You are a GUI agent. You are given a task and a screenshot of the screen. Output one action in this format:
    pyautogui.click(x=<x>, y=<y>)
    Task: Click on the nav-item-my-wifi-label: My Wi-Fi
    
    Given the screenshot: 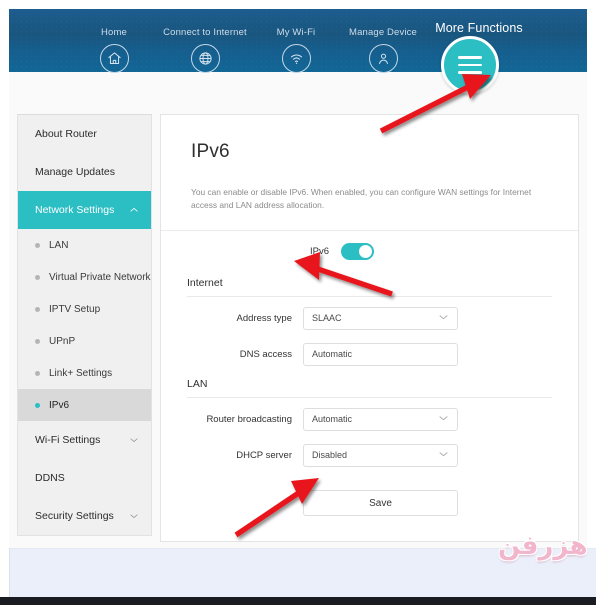 What is the action you would take?
    pyautogui.click(x=296, y=32)
    